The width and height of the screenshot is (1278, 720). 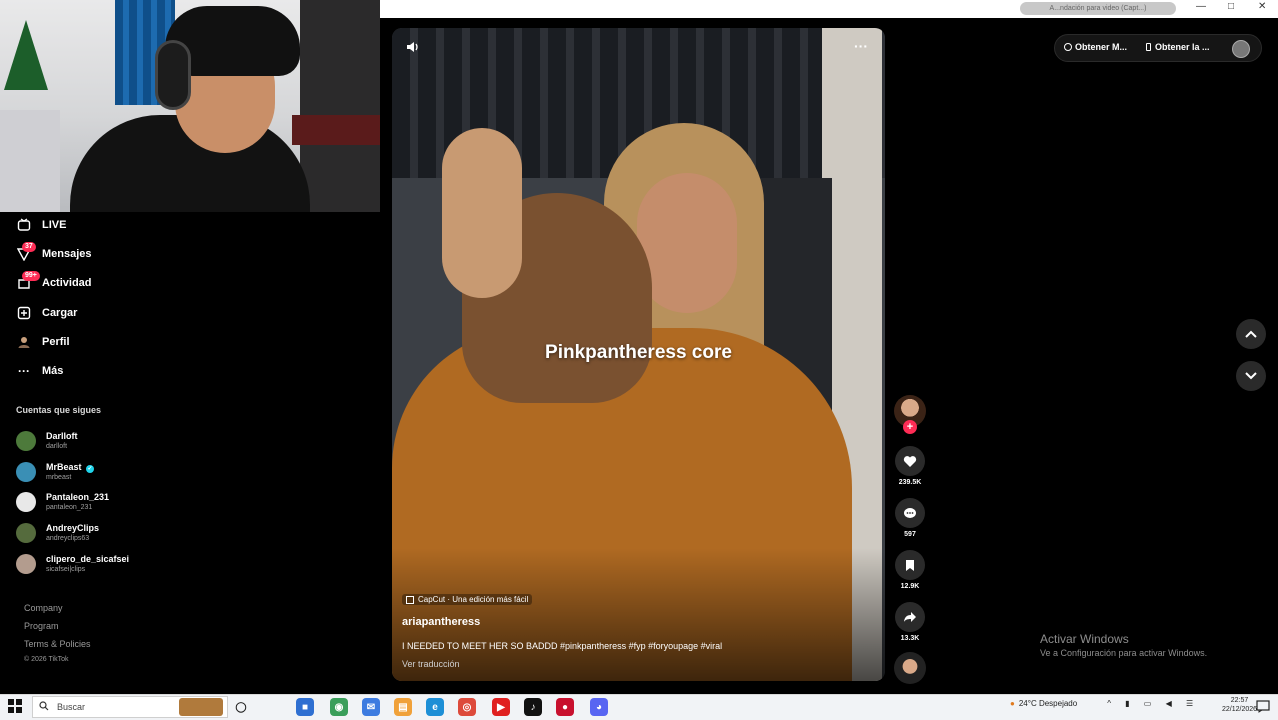 I want to click on nav-live-label: LIVE, so click(x=54, y=225).